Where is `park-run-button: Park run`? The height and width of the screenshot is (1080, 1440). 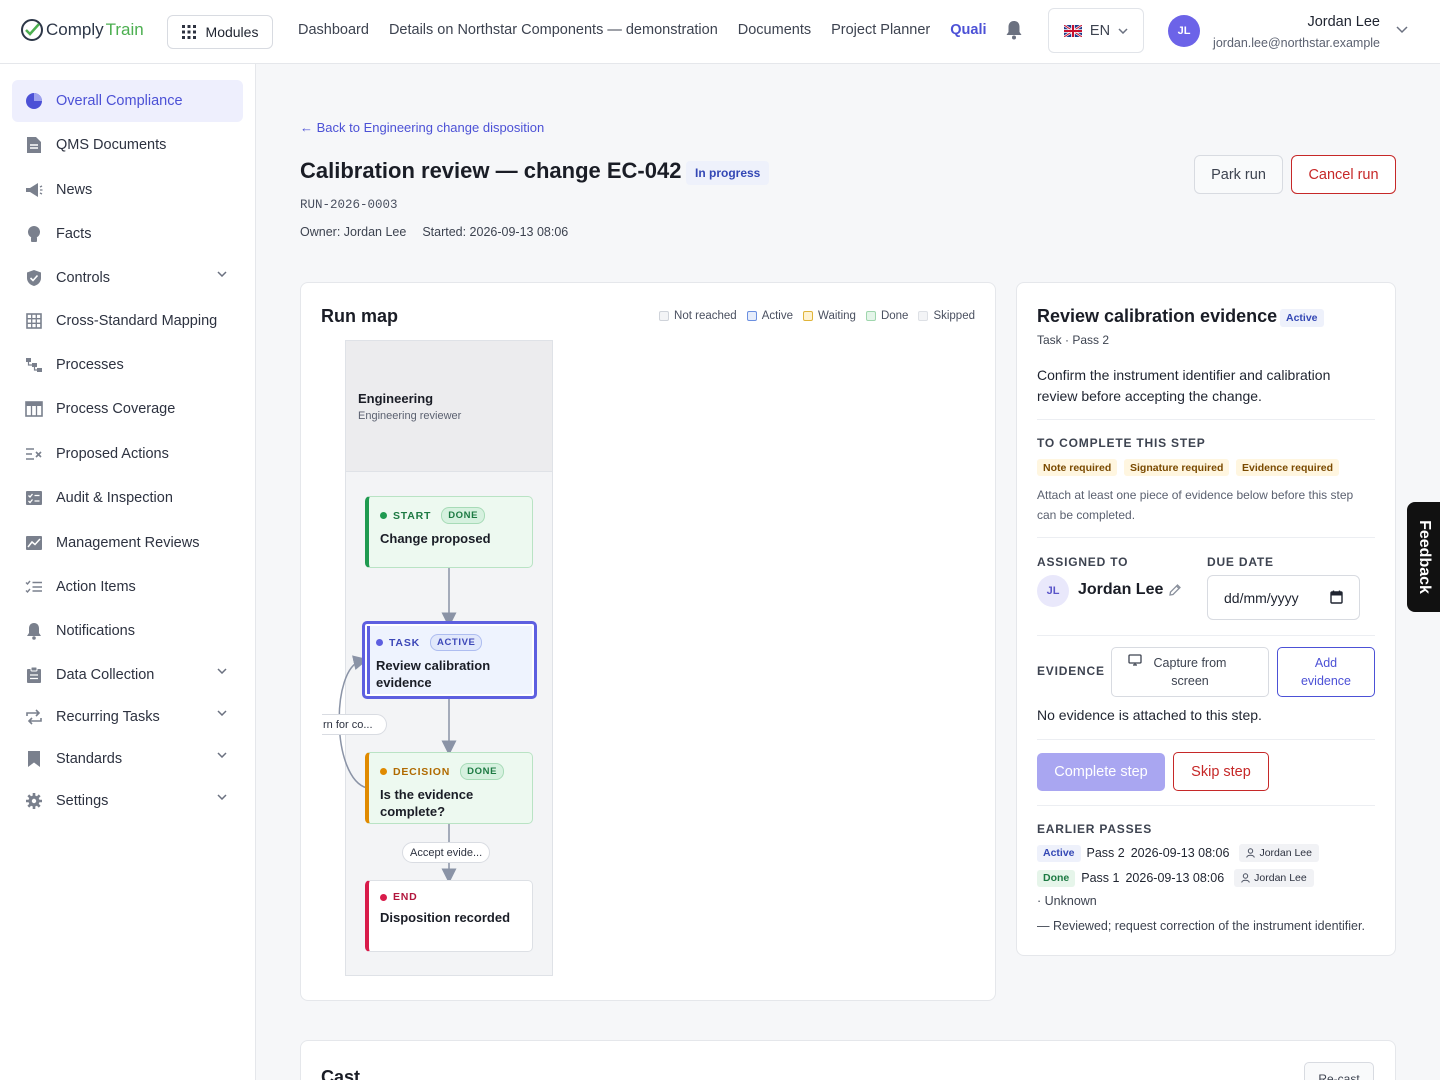
park-run-button: Park run is located at coordinates (1238, 174).